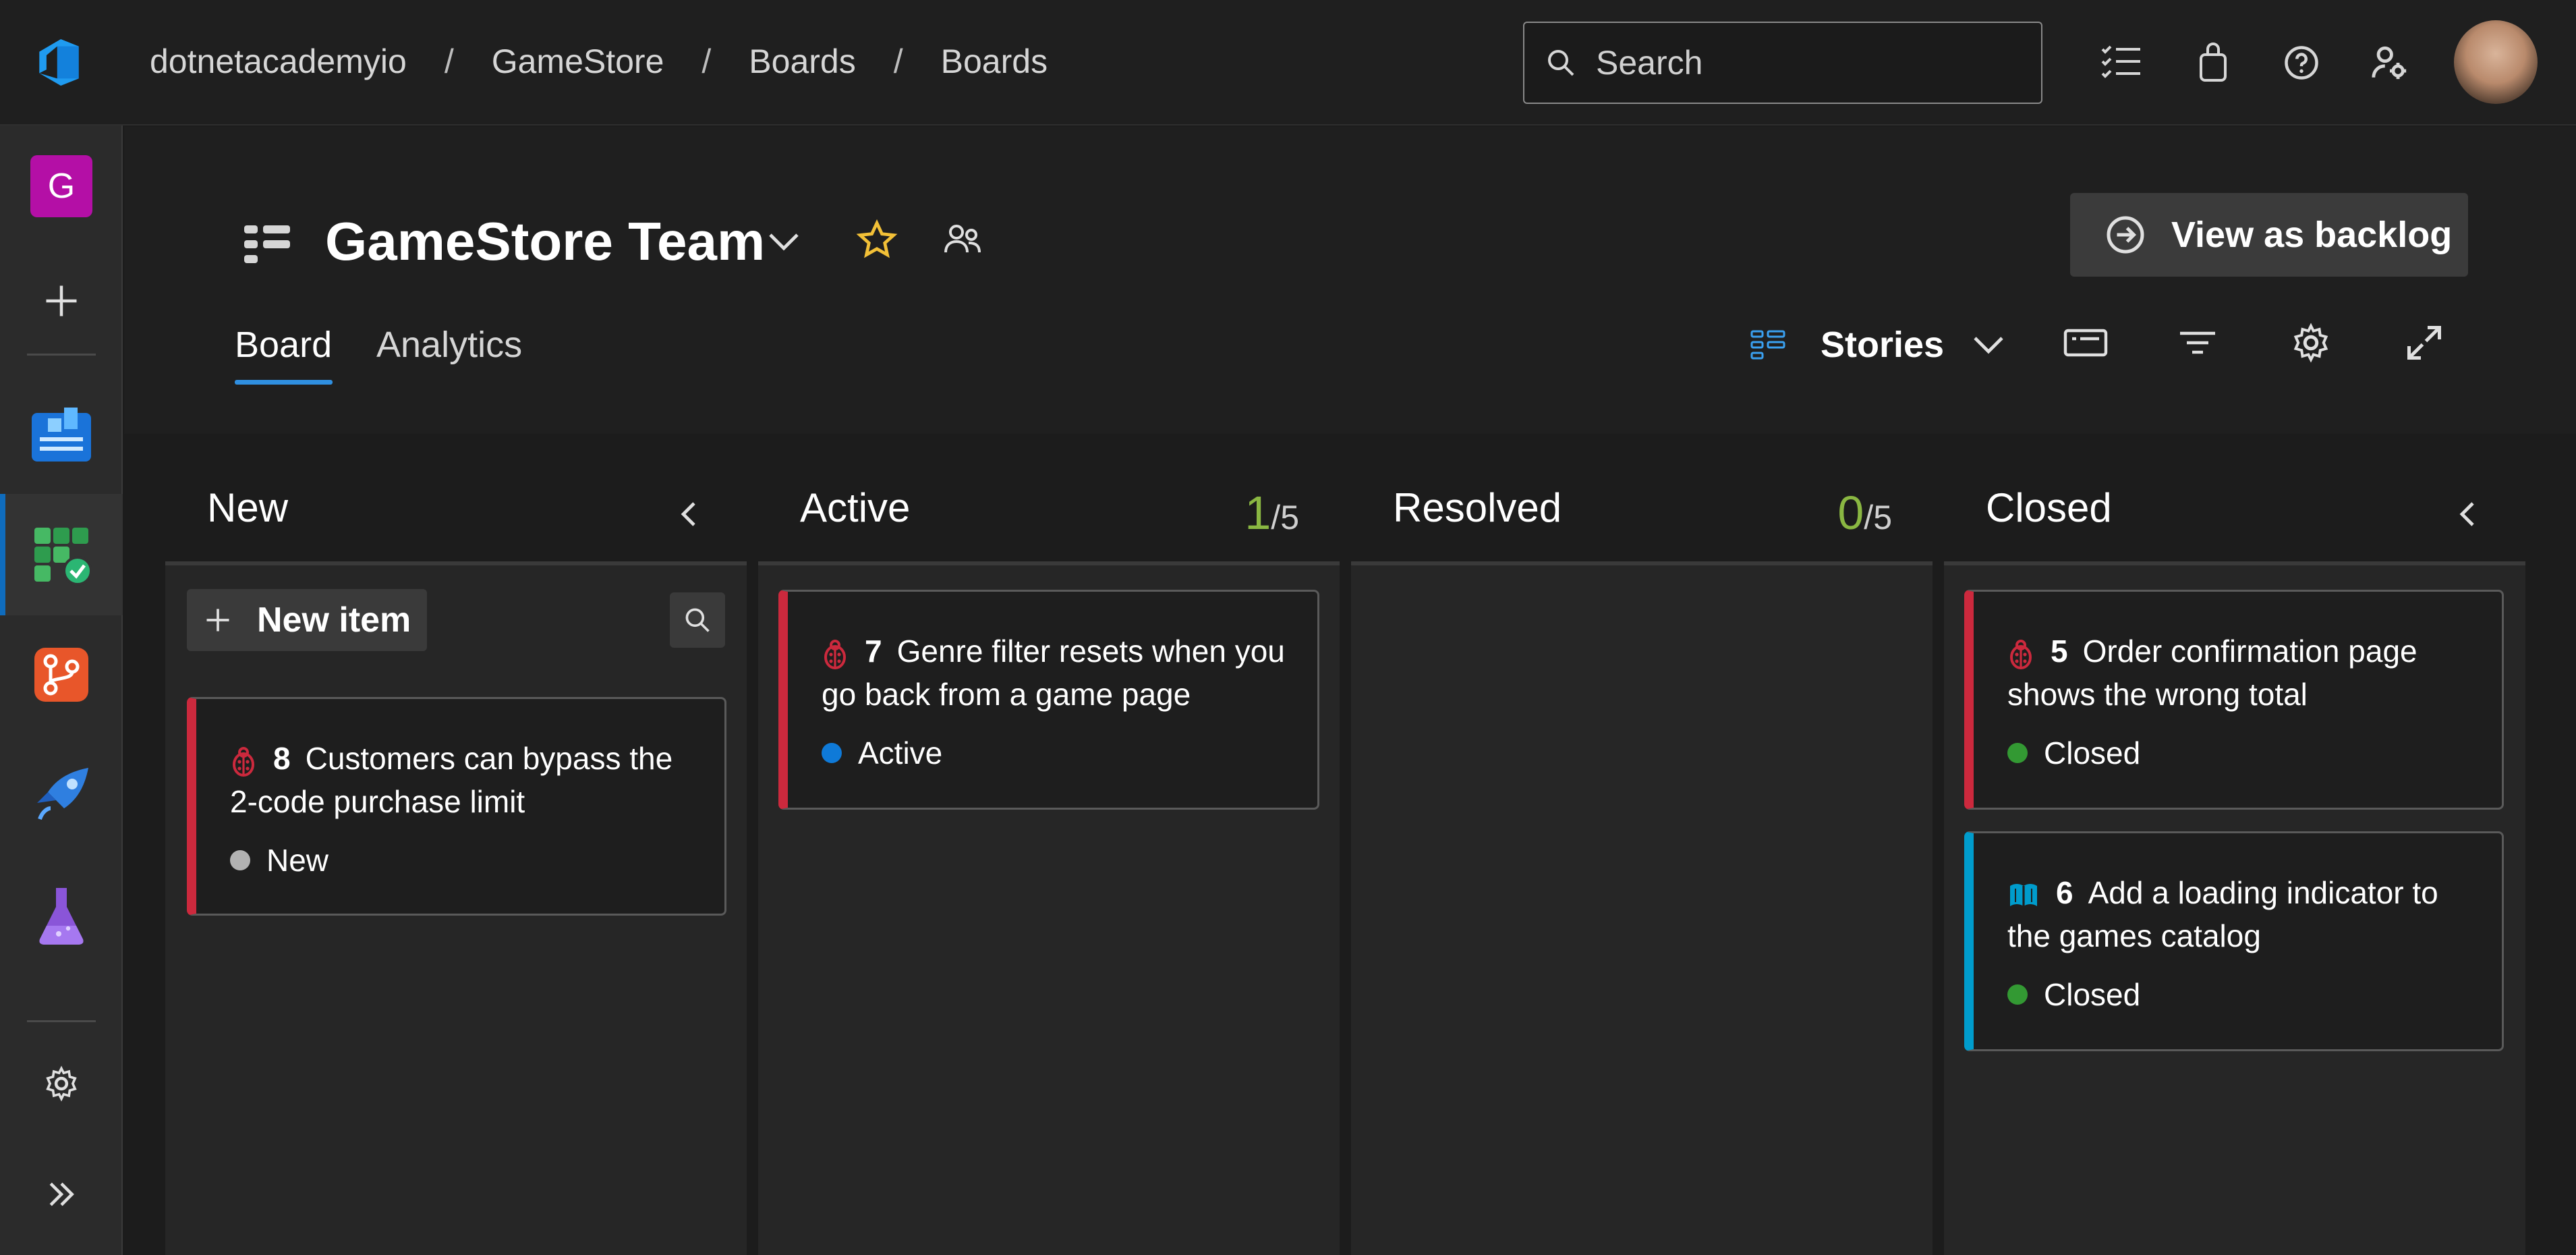 The width and height of the screenshot is (2576, 1255). I want to click on card-id: 8, so click(282, 758).